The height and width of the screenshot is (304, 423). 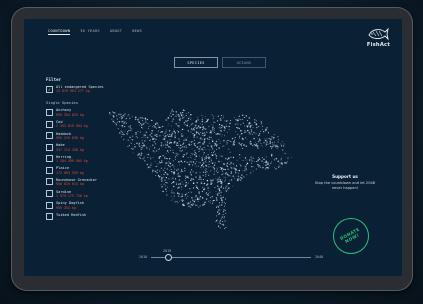 I want to click on nav-30-years: 30 YEARS, so click(x=90, y=32).